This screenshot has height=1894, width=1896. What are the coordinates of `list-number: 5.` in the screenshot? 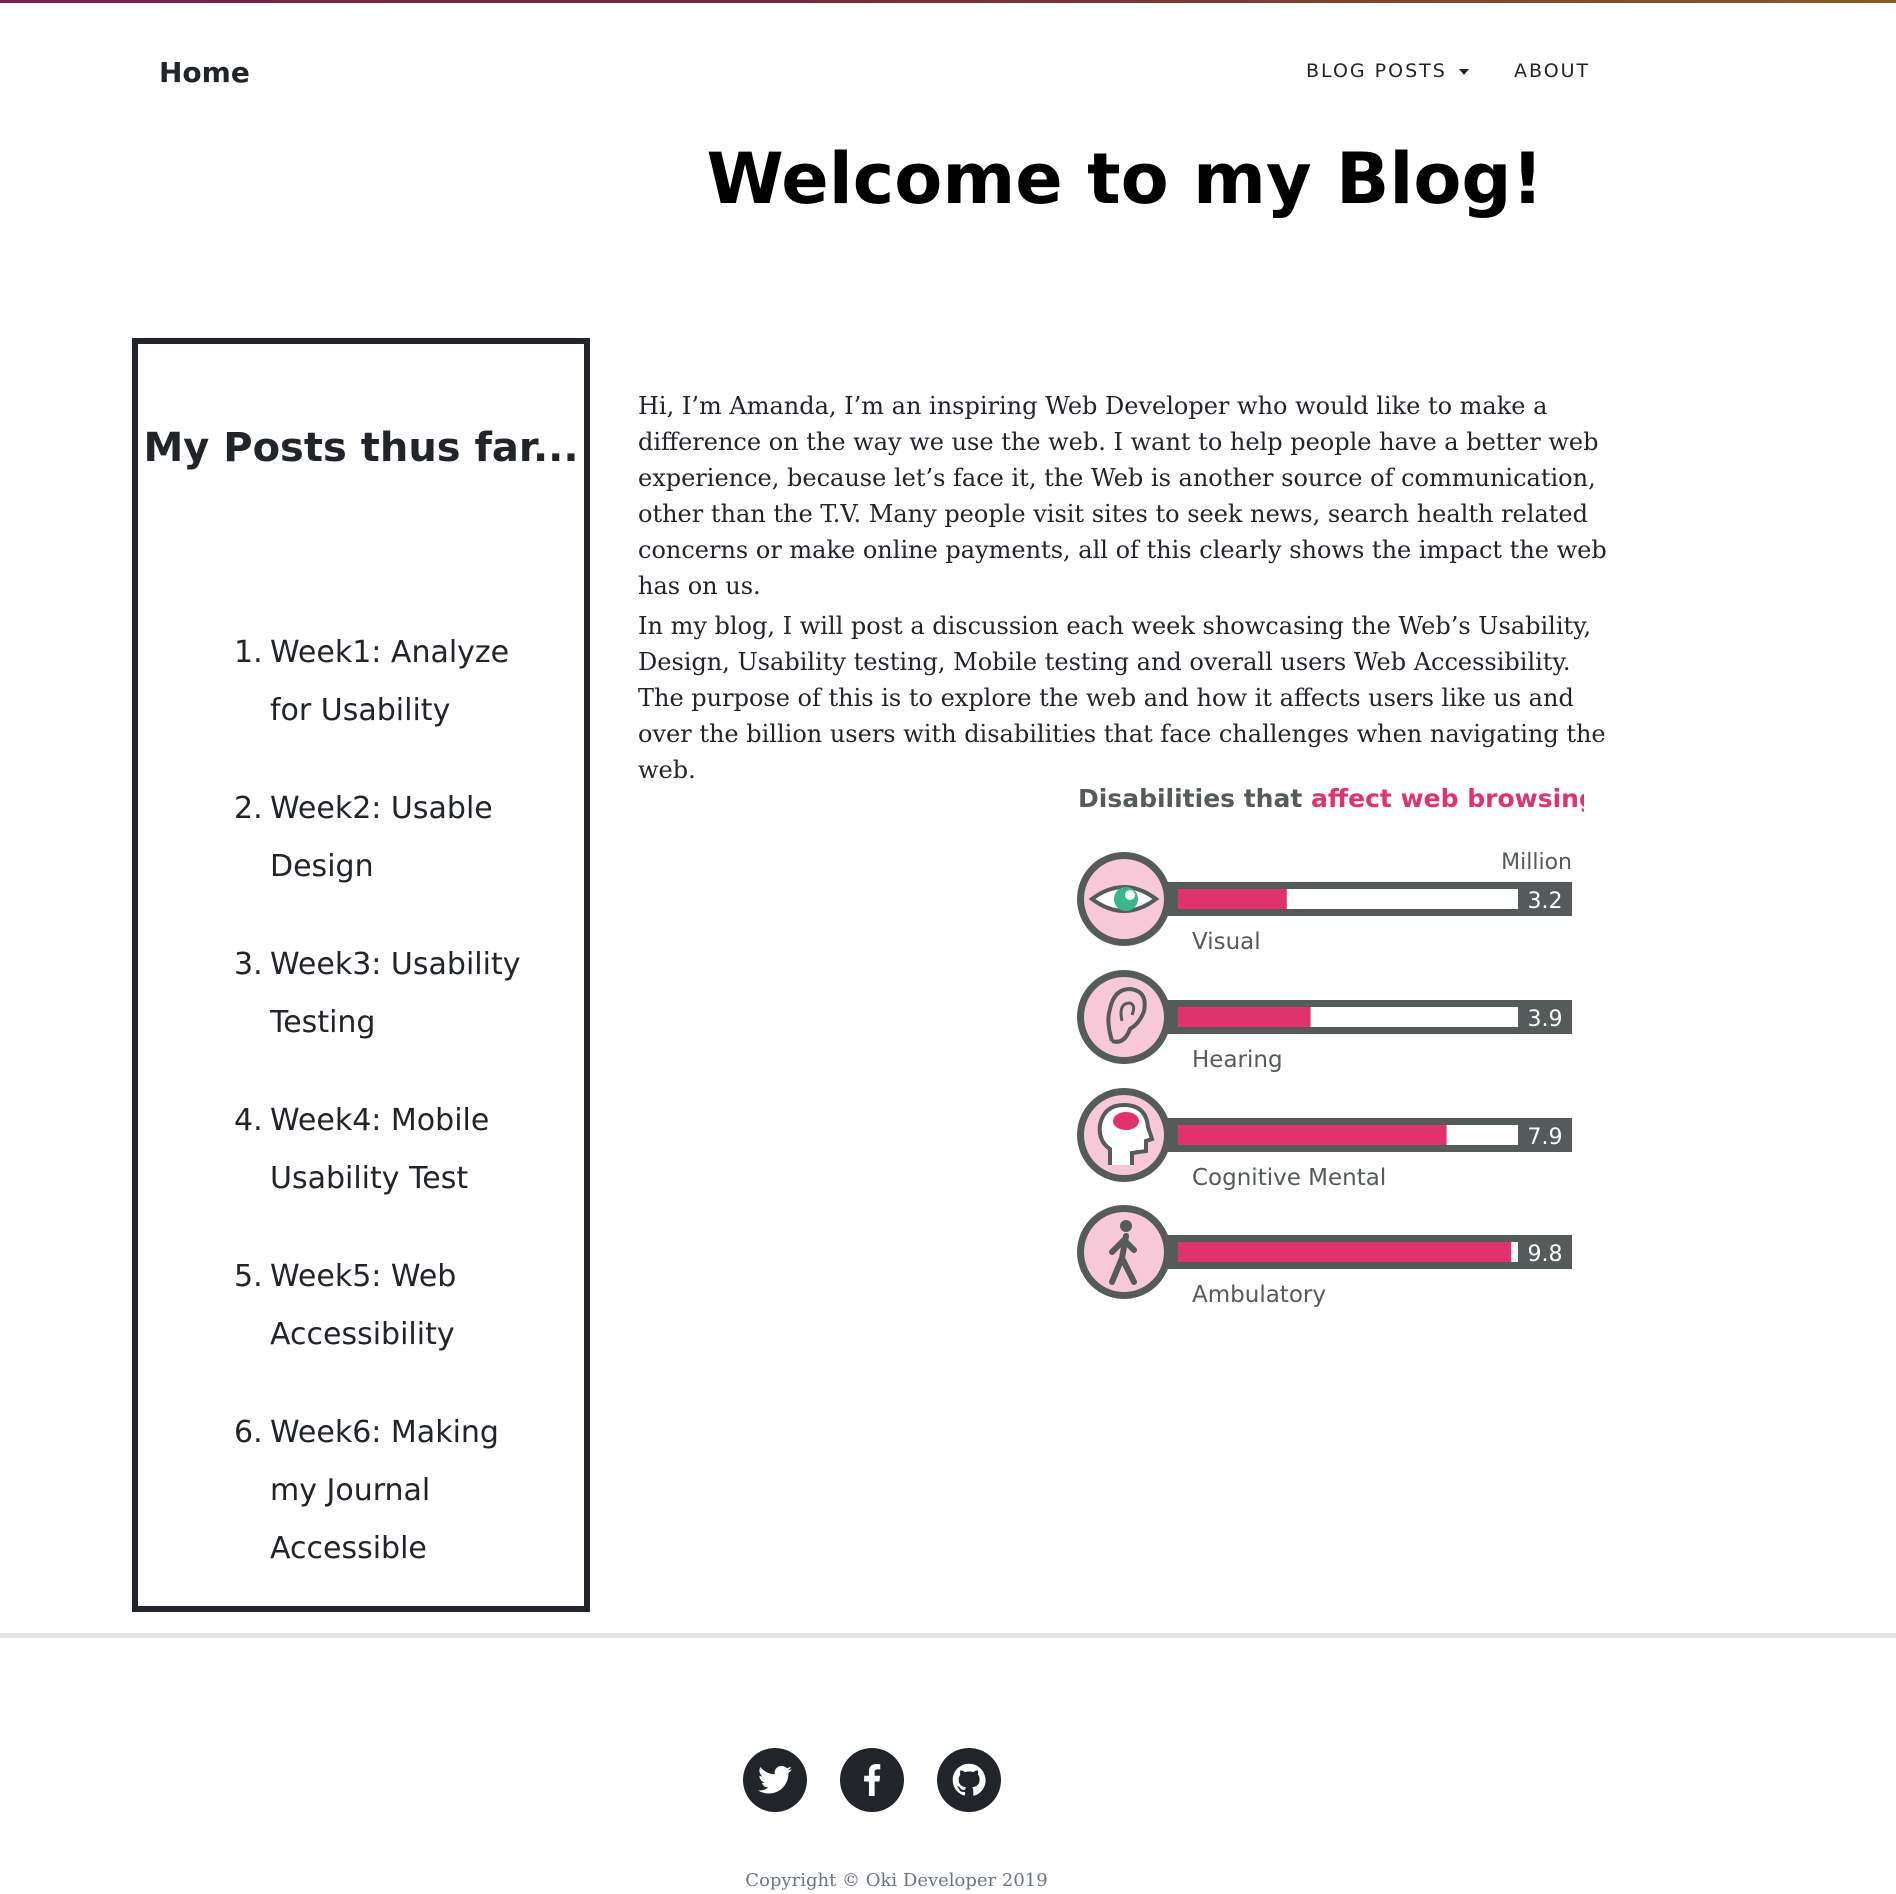 It's located at (248, 1276).